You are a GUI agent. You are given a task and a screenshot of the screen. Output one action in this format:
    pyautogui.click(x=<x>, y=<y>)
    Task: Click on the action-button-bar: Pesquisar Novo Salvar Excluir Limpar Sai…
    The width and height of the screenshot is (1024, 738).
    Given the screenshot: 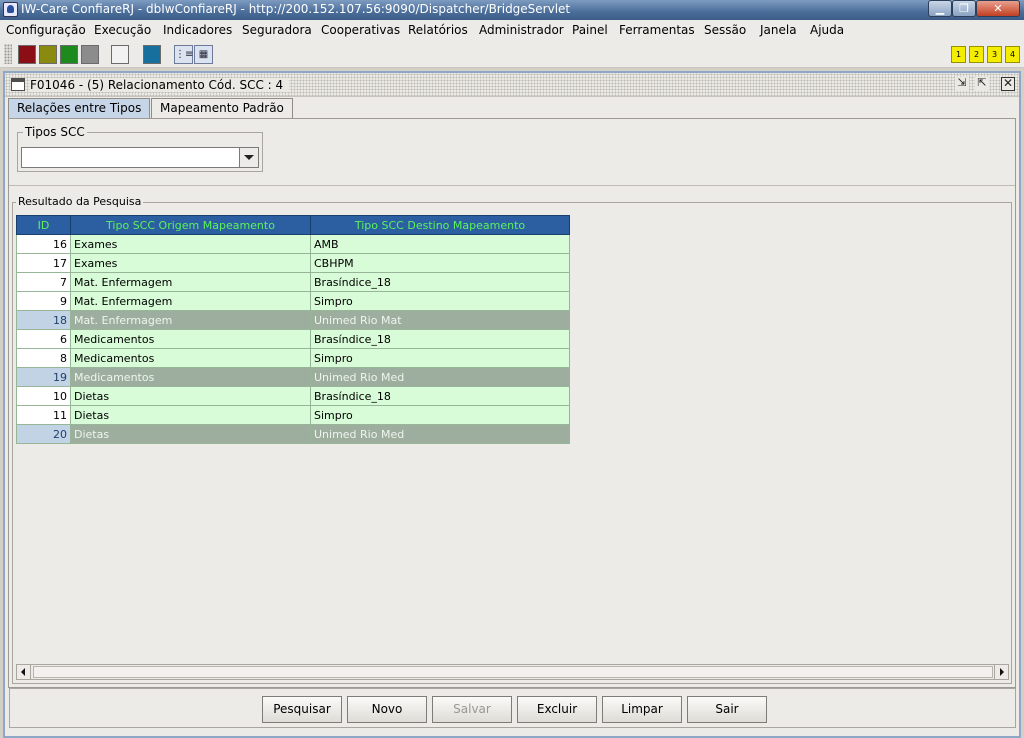 What is the action you would take?
    pyautogui.click(x=512, y=708)
    